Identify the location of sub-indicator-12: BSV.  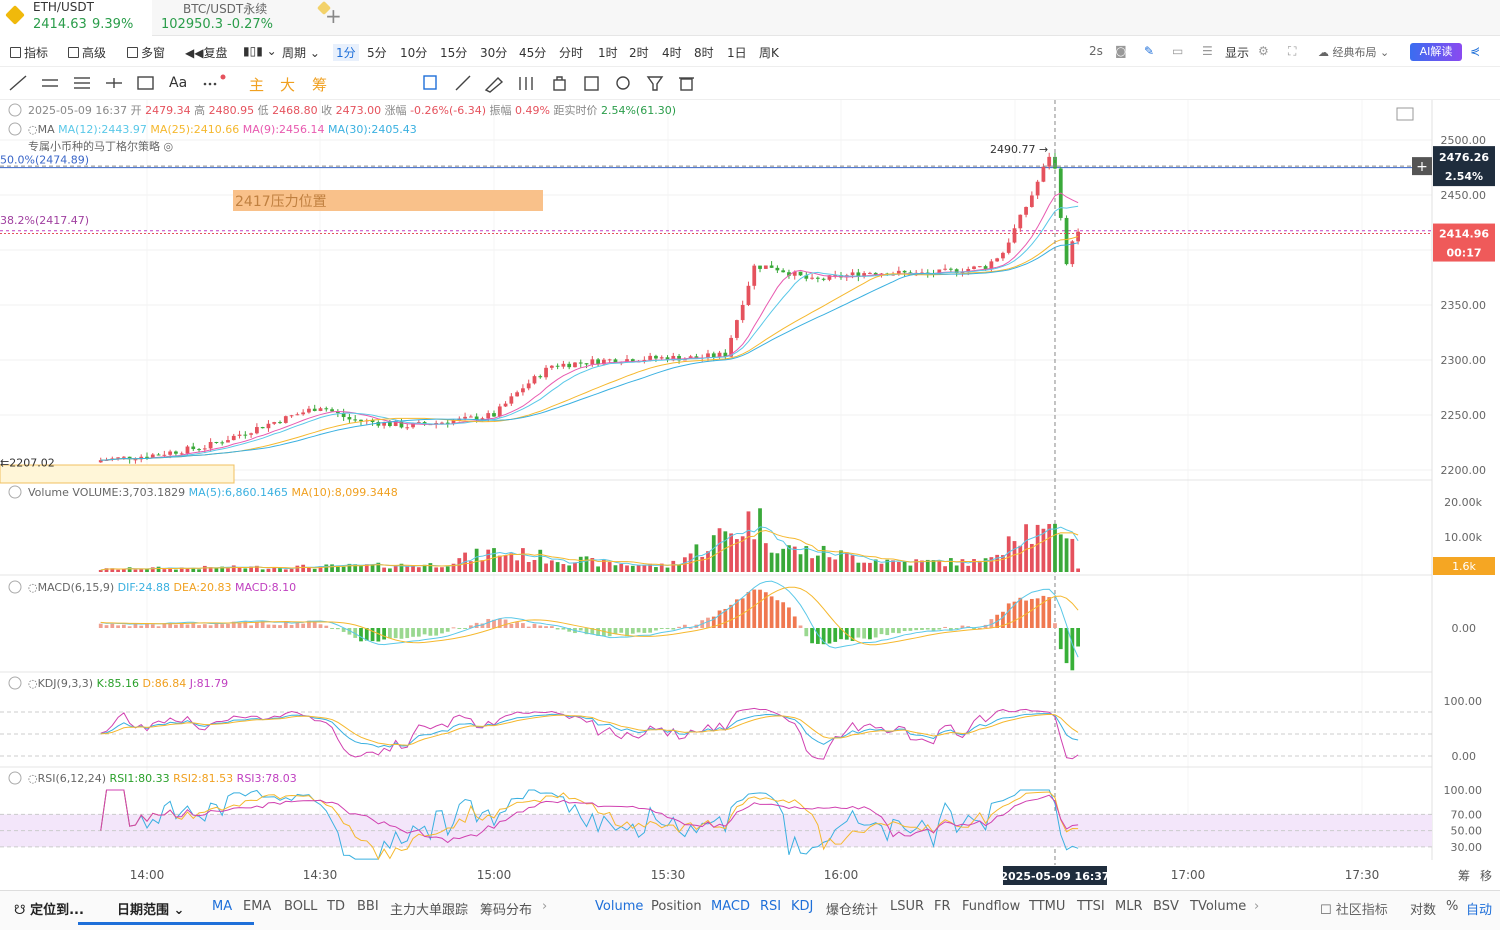
(1166, 906).